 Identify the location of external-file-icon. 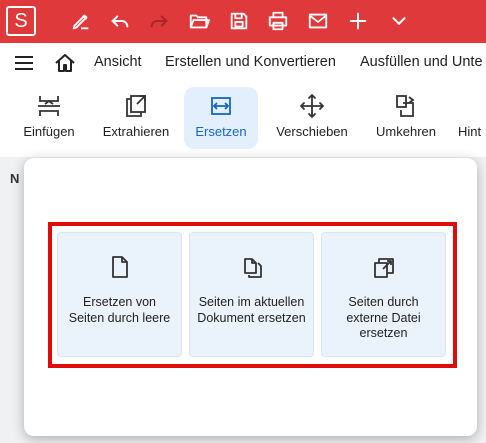
(383, 268).